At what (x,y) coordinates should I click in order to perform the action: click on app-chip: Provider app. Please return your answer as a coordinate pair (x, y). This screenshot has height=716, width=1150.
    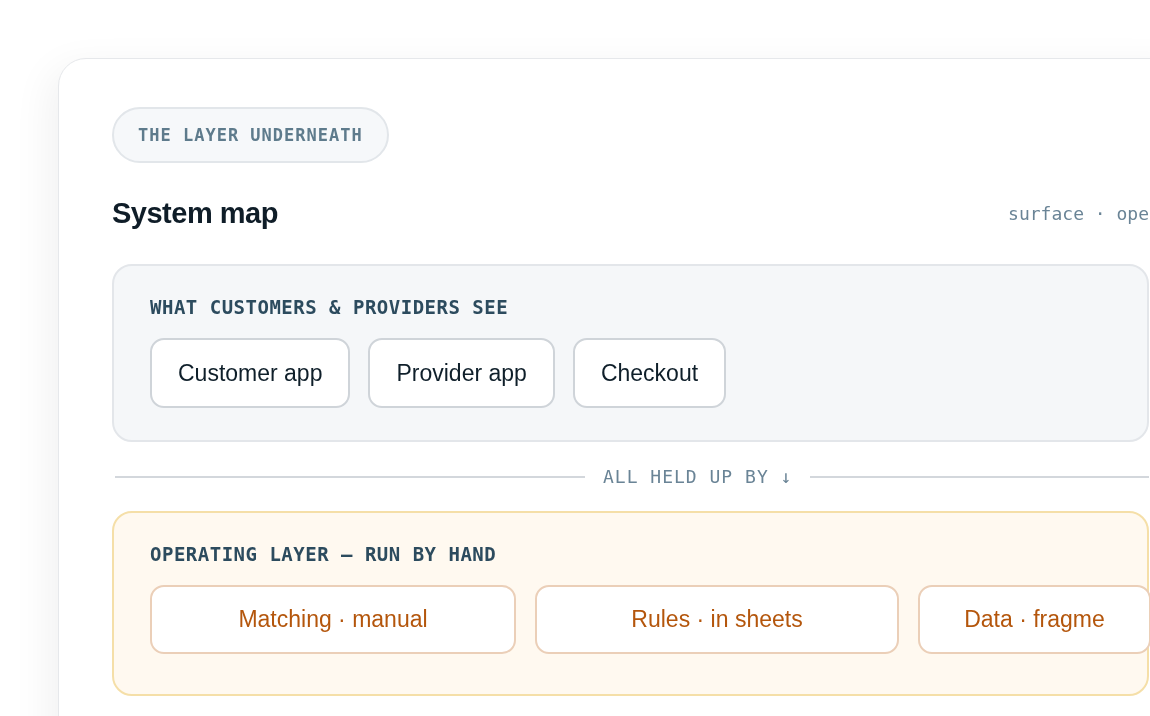
    Looking at the image, I should click on (461, 373).